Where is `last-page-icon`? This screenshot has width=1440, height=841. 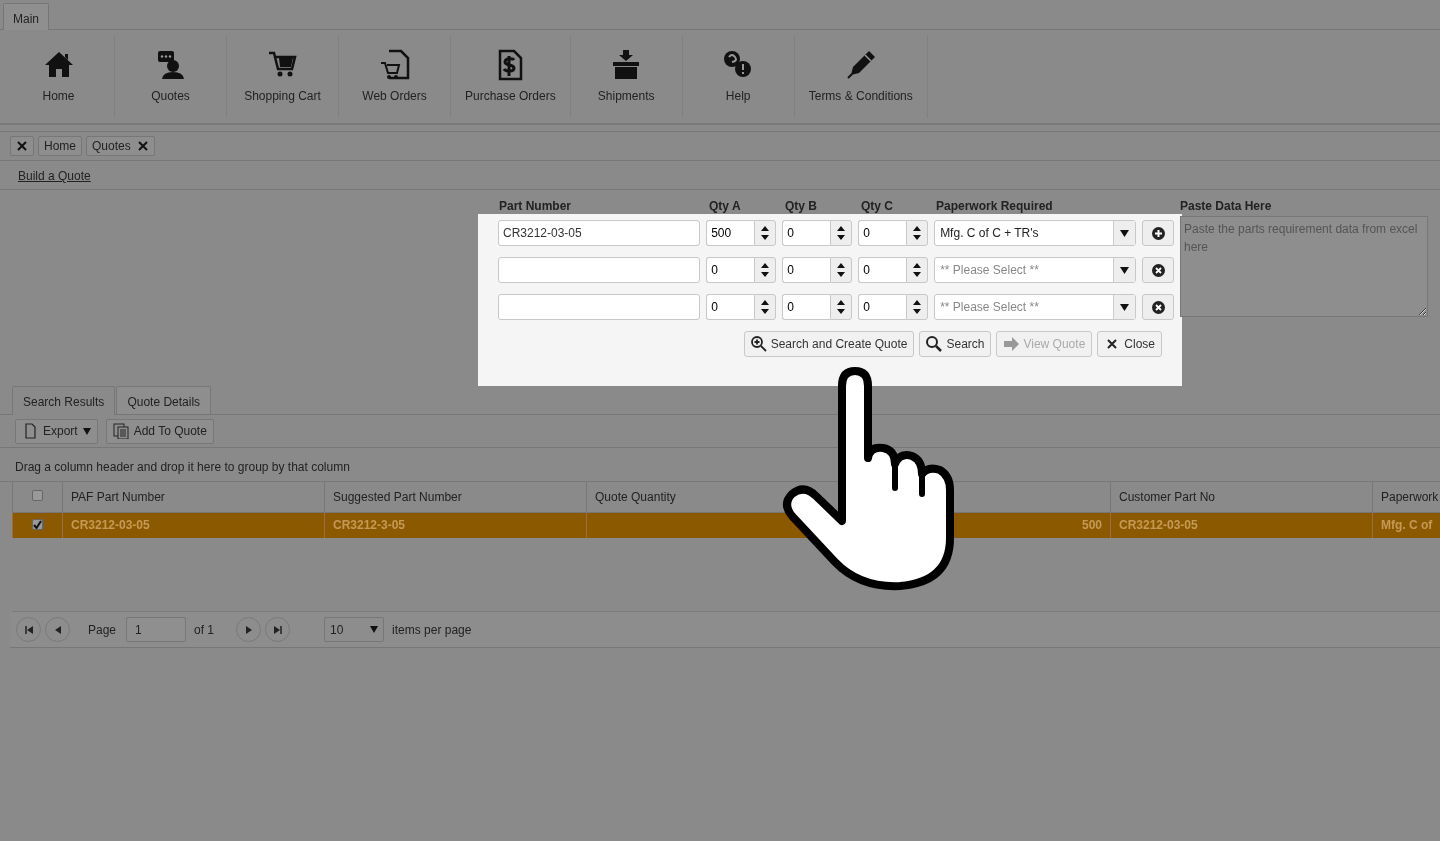
last-page-icon is located at coordinates (277, 629).